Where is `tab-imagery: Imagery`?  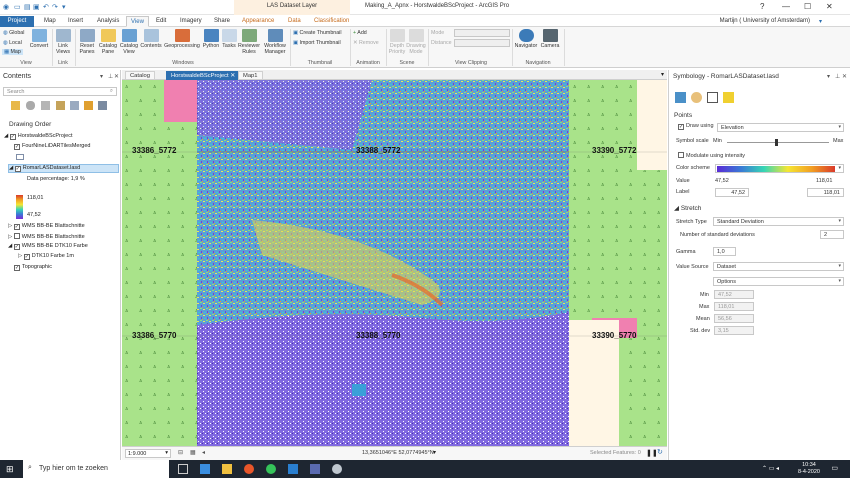 tab-imagery: Imagery is located at coordinates (191, 21).